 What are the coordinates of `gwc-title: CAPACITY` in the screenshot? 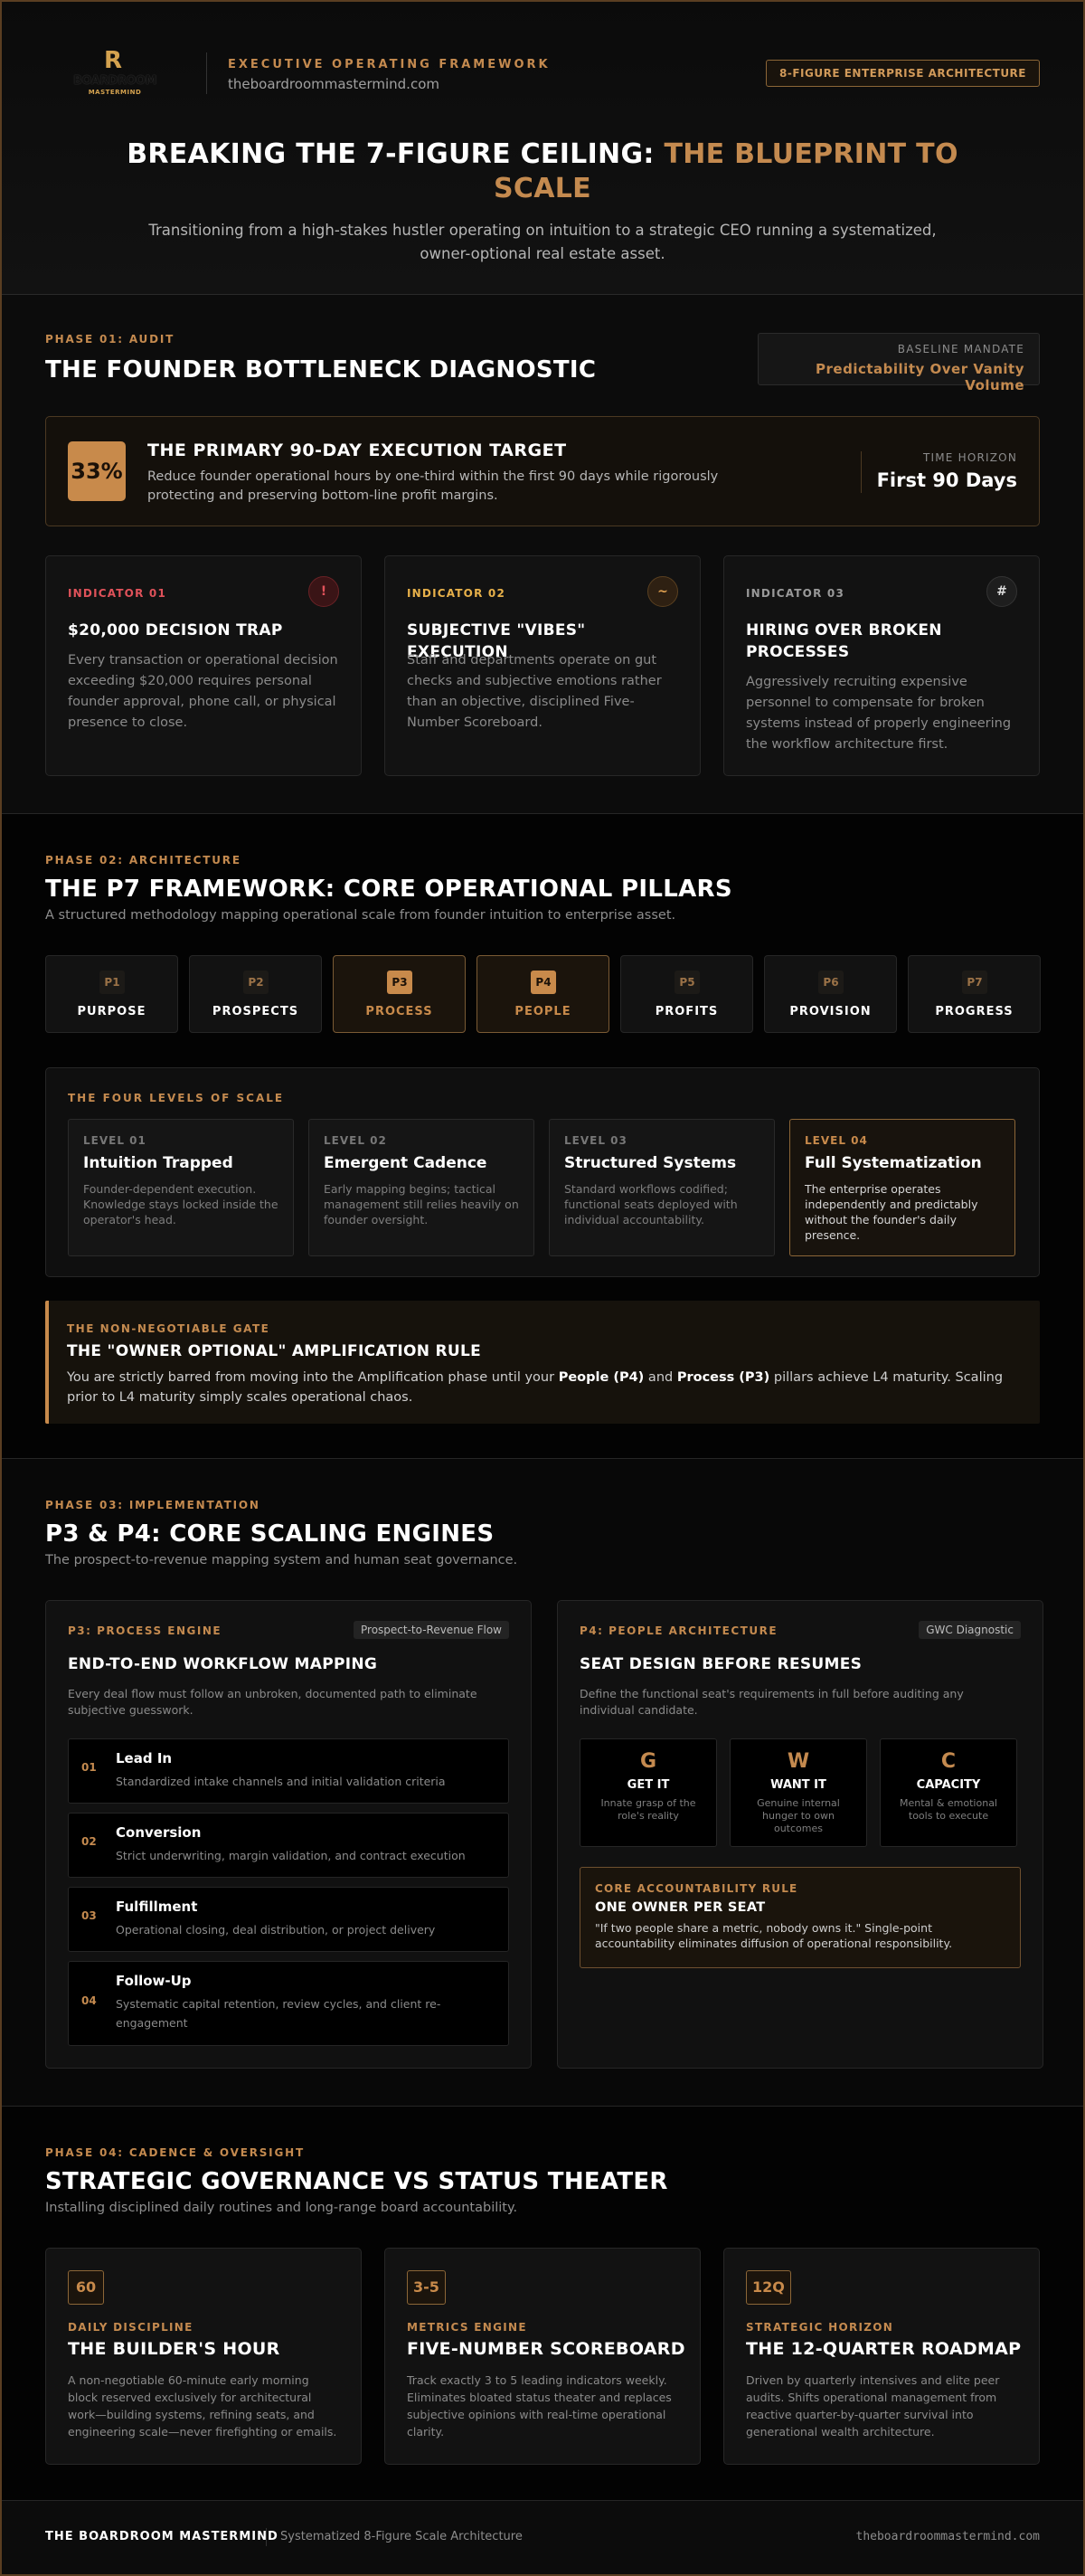 It's located at (949, 1785).